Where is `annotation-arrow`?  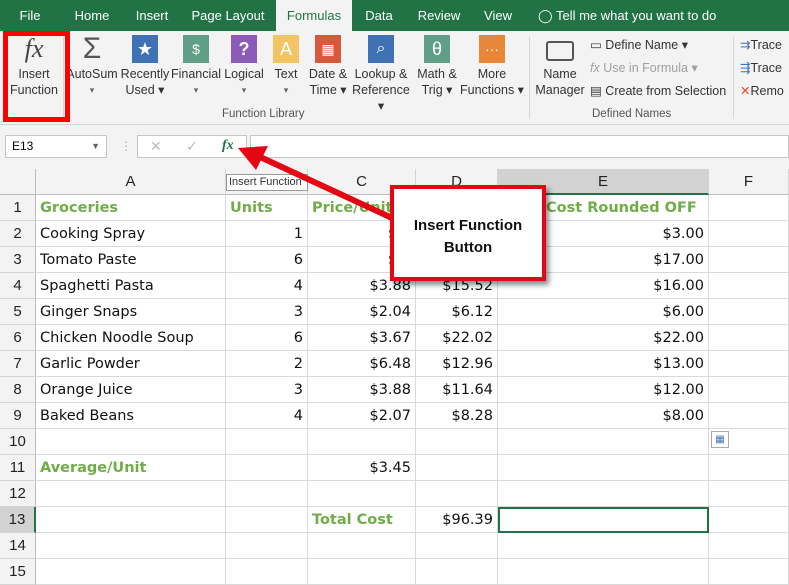 annotation-arrow is located at coordinates (316, 183).